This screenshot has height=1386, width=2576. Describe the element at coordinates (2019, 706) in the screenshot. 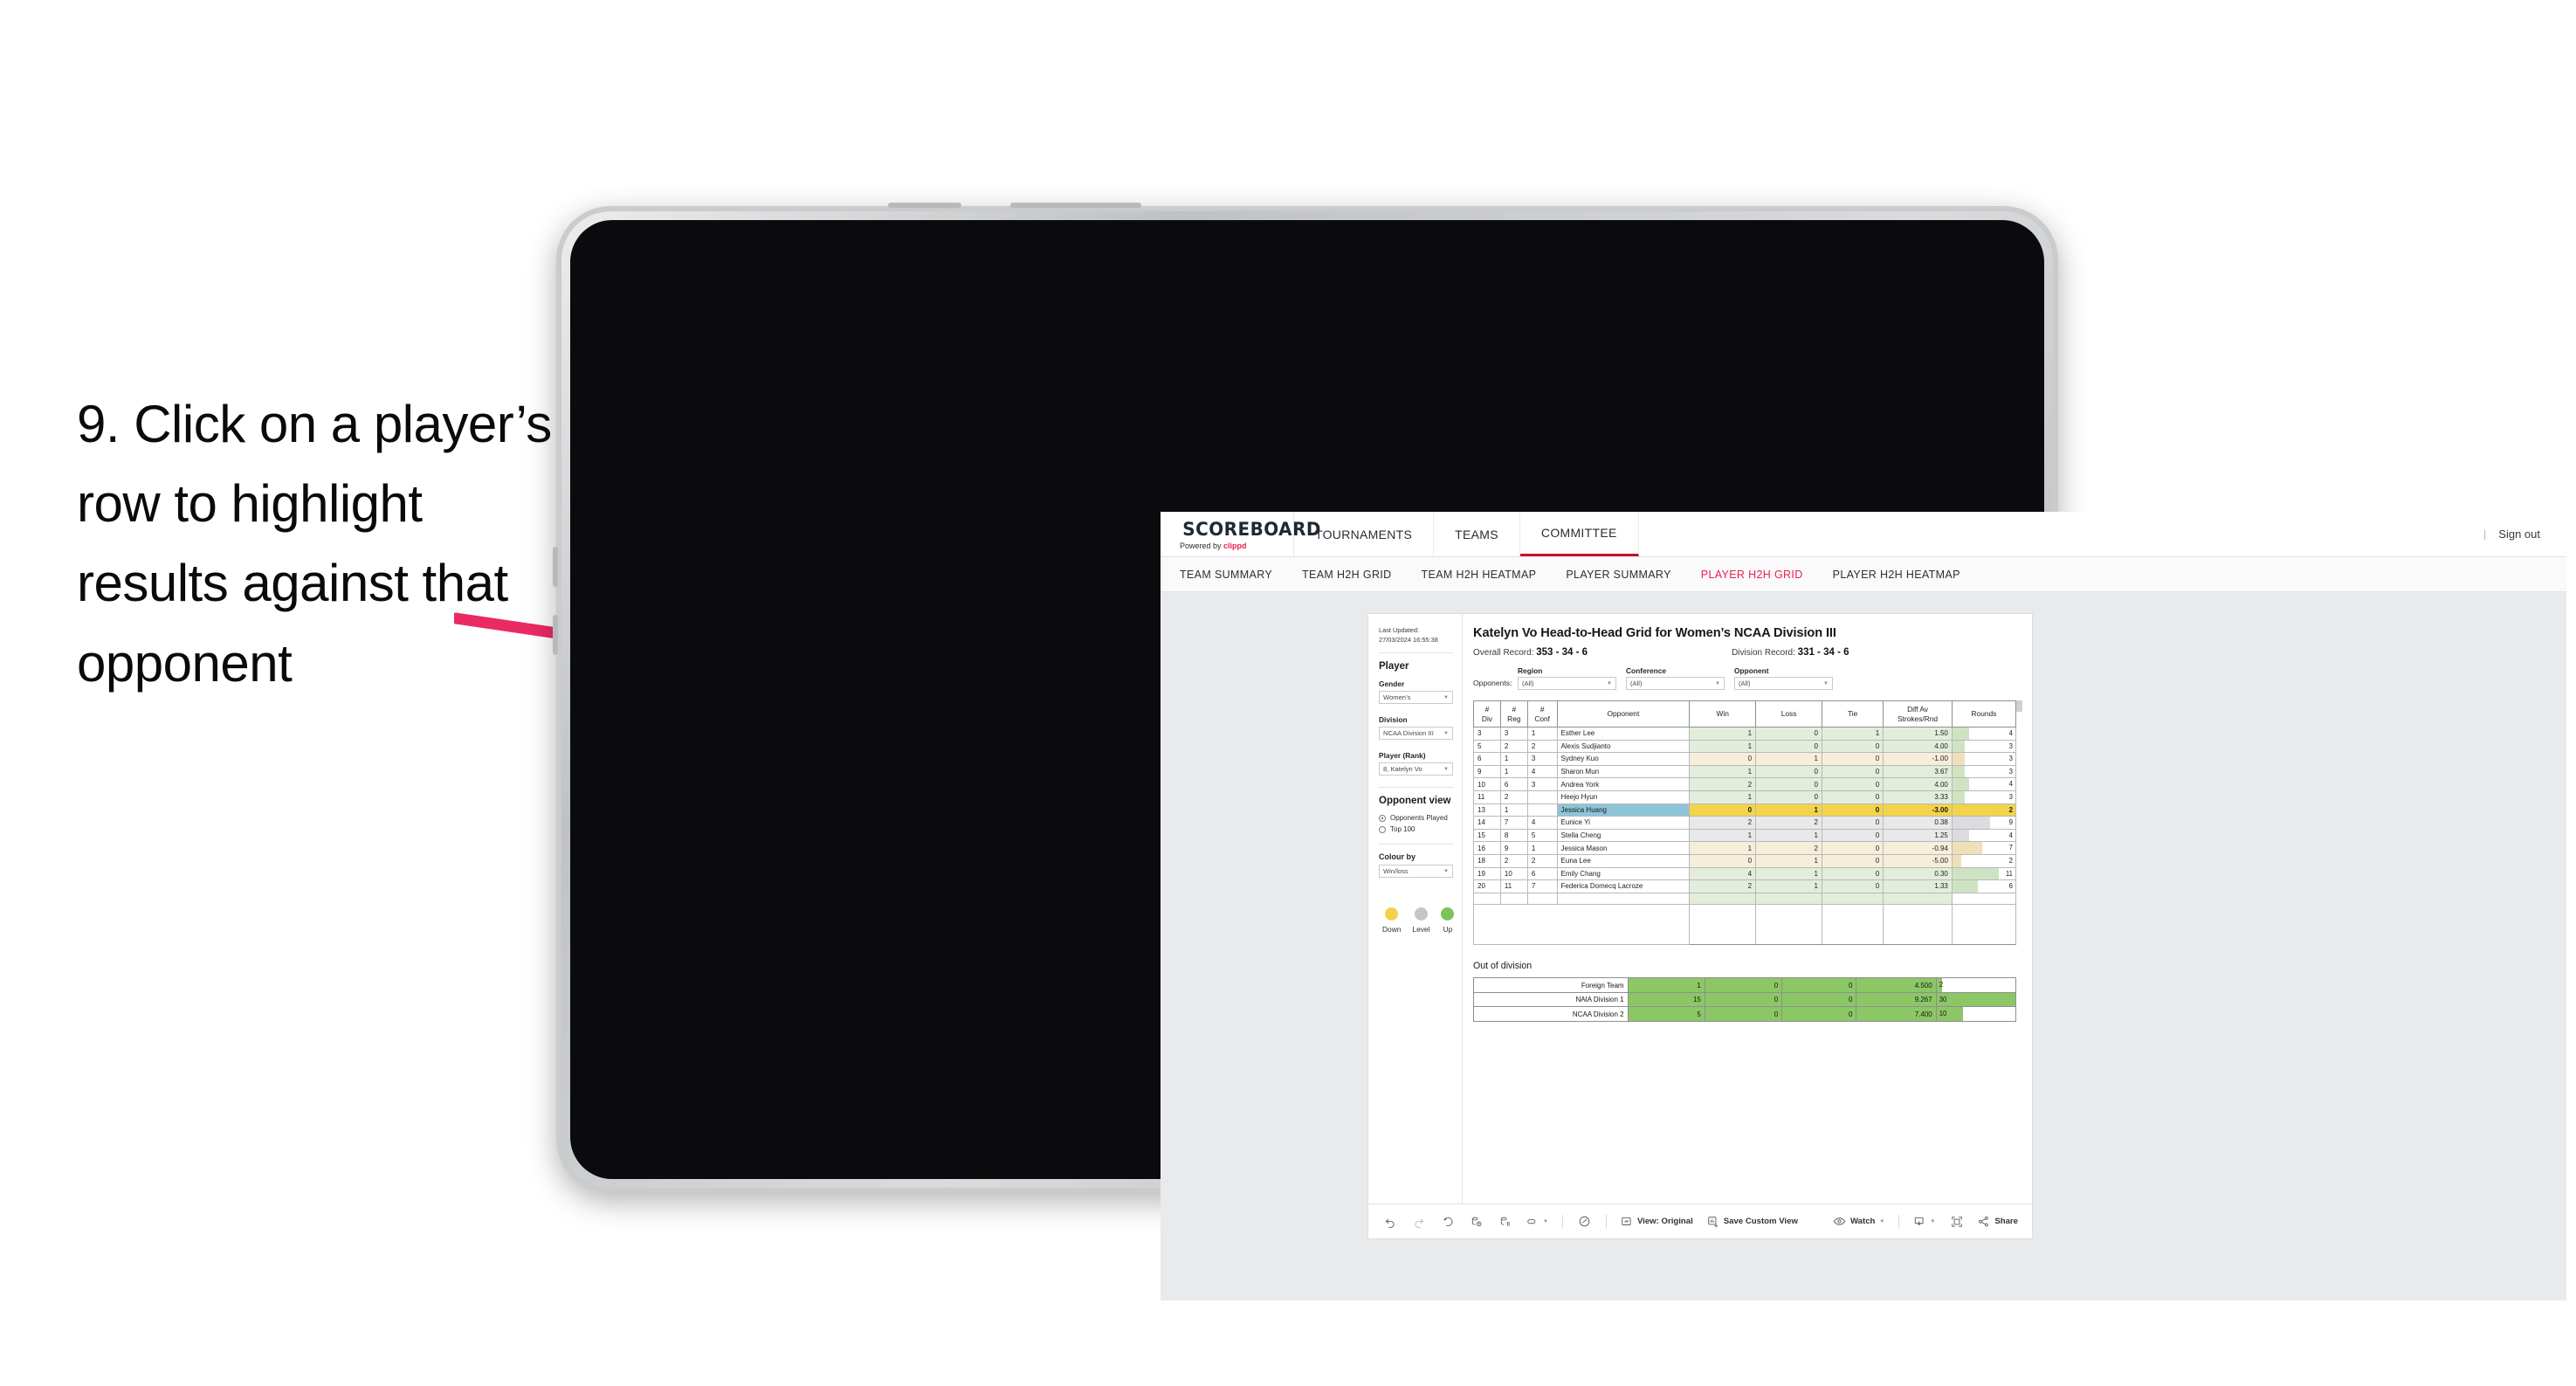

I see `scrollbar-thumb` at that location.